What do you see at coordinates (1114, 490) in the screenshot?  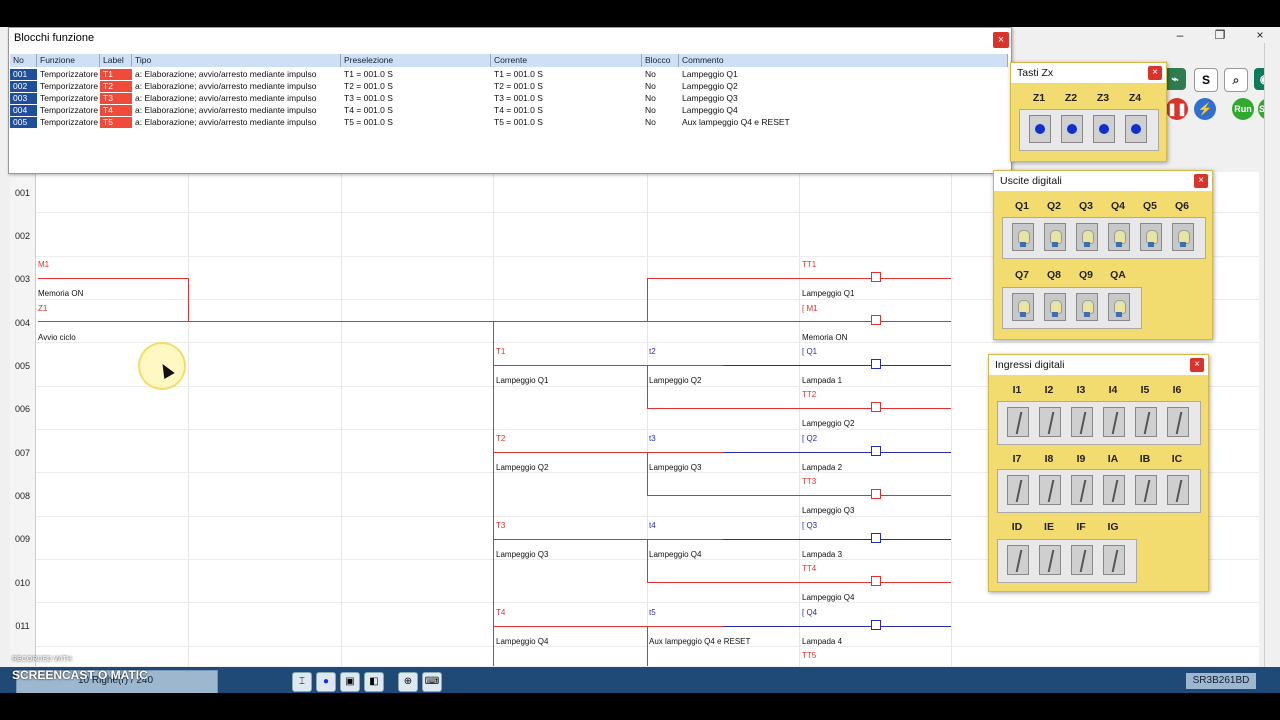 I see `switch-ia-toggle` at bounding box center [1114, 490].